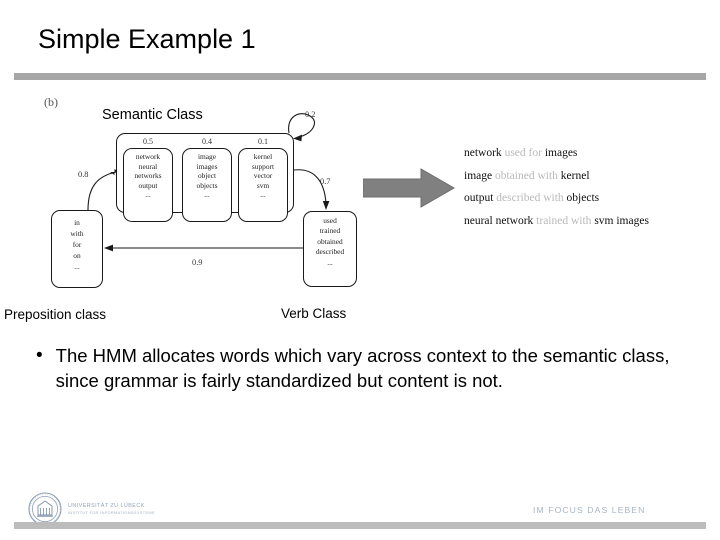 This screenshot has width=720, height=540. What do you see at coordinates (330, 231) in the screenshot?
I see `state-word: trained` at bounding box center [330, 231].